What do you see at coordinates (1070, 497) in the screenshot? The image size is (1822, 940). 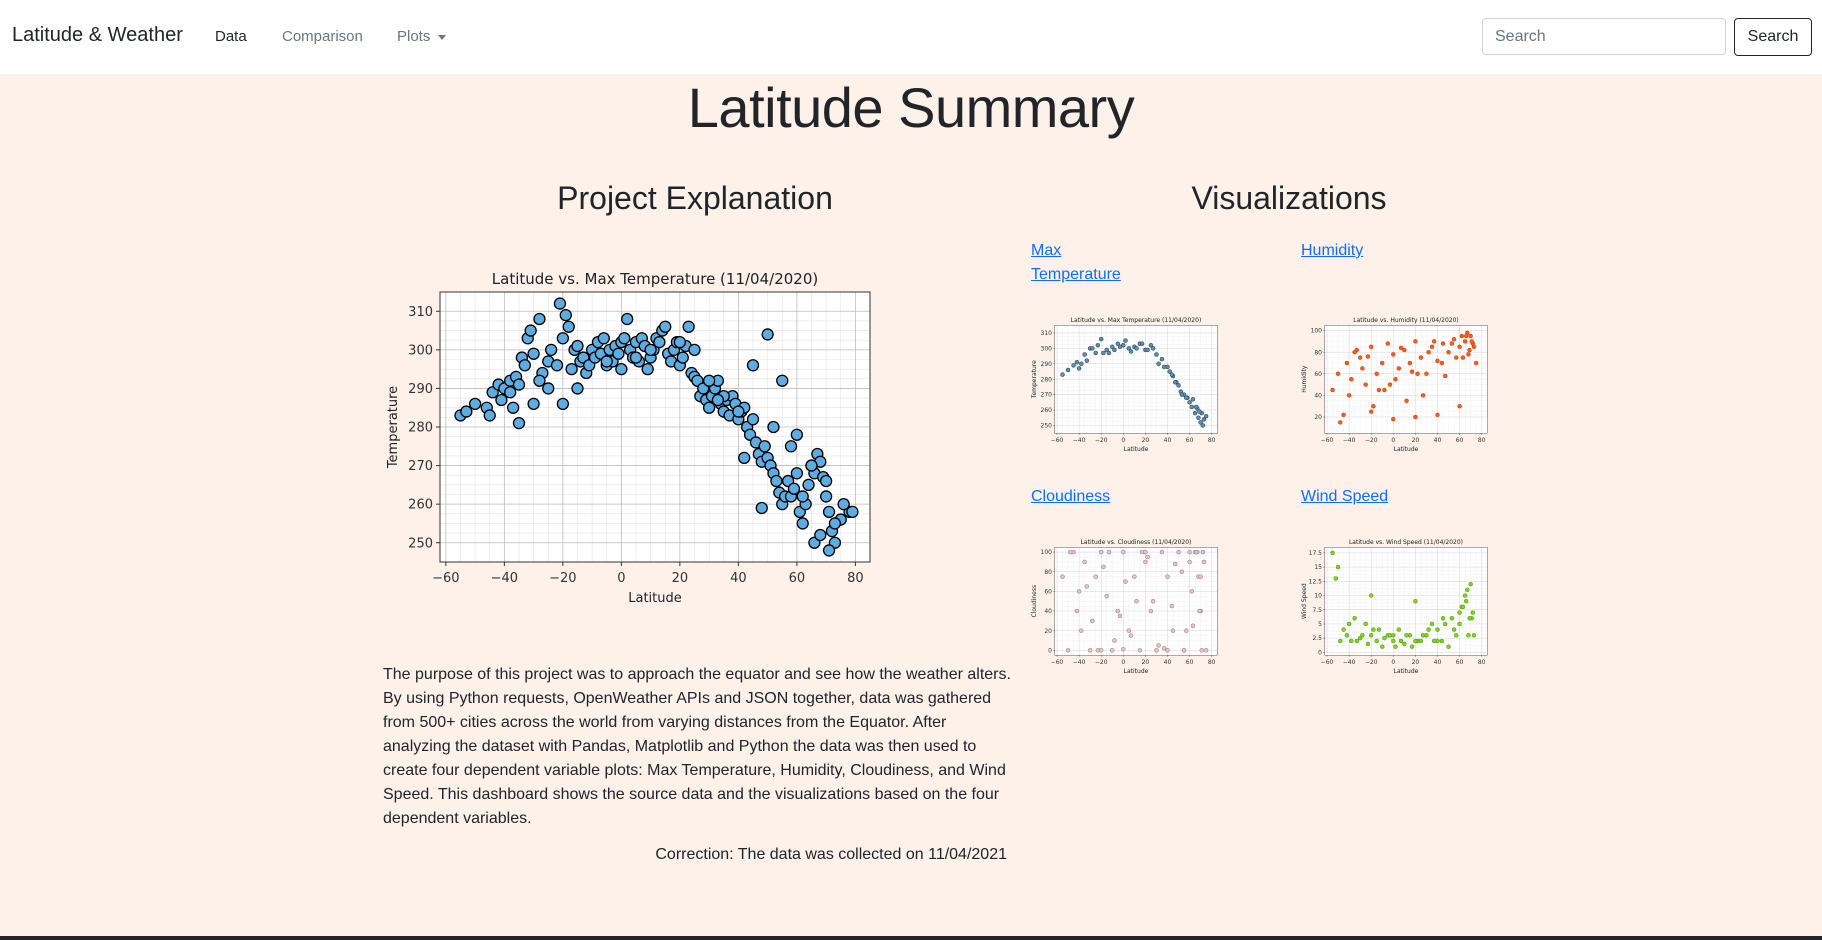 I see `cloudiness-link: Cloudiness` at bounding box center [1070, 497].